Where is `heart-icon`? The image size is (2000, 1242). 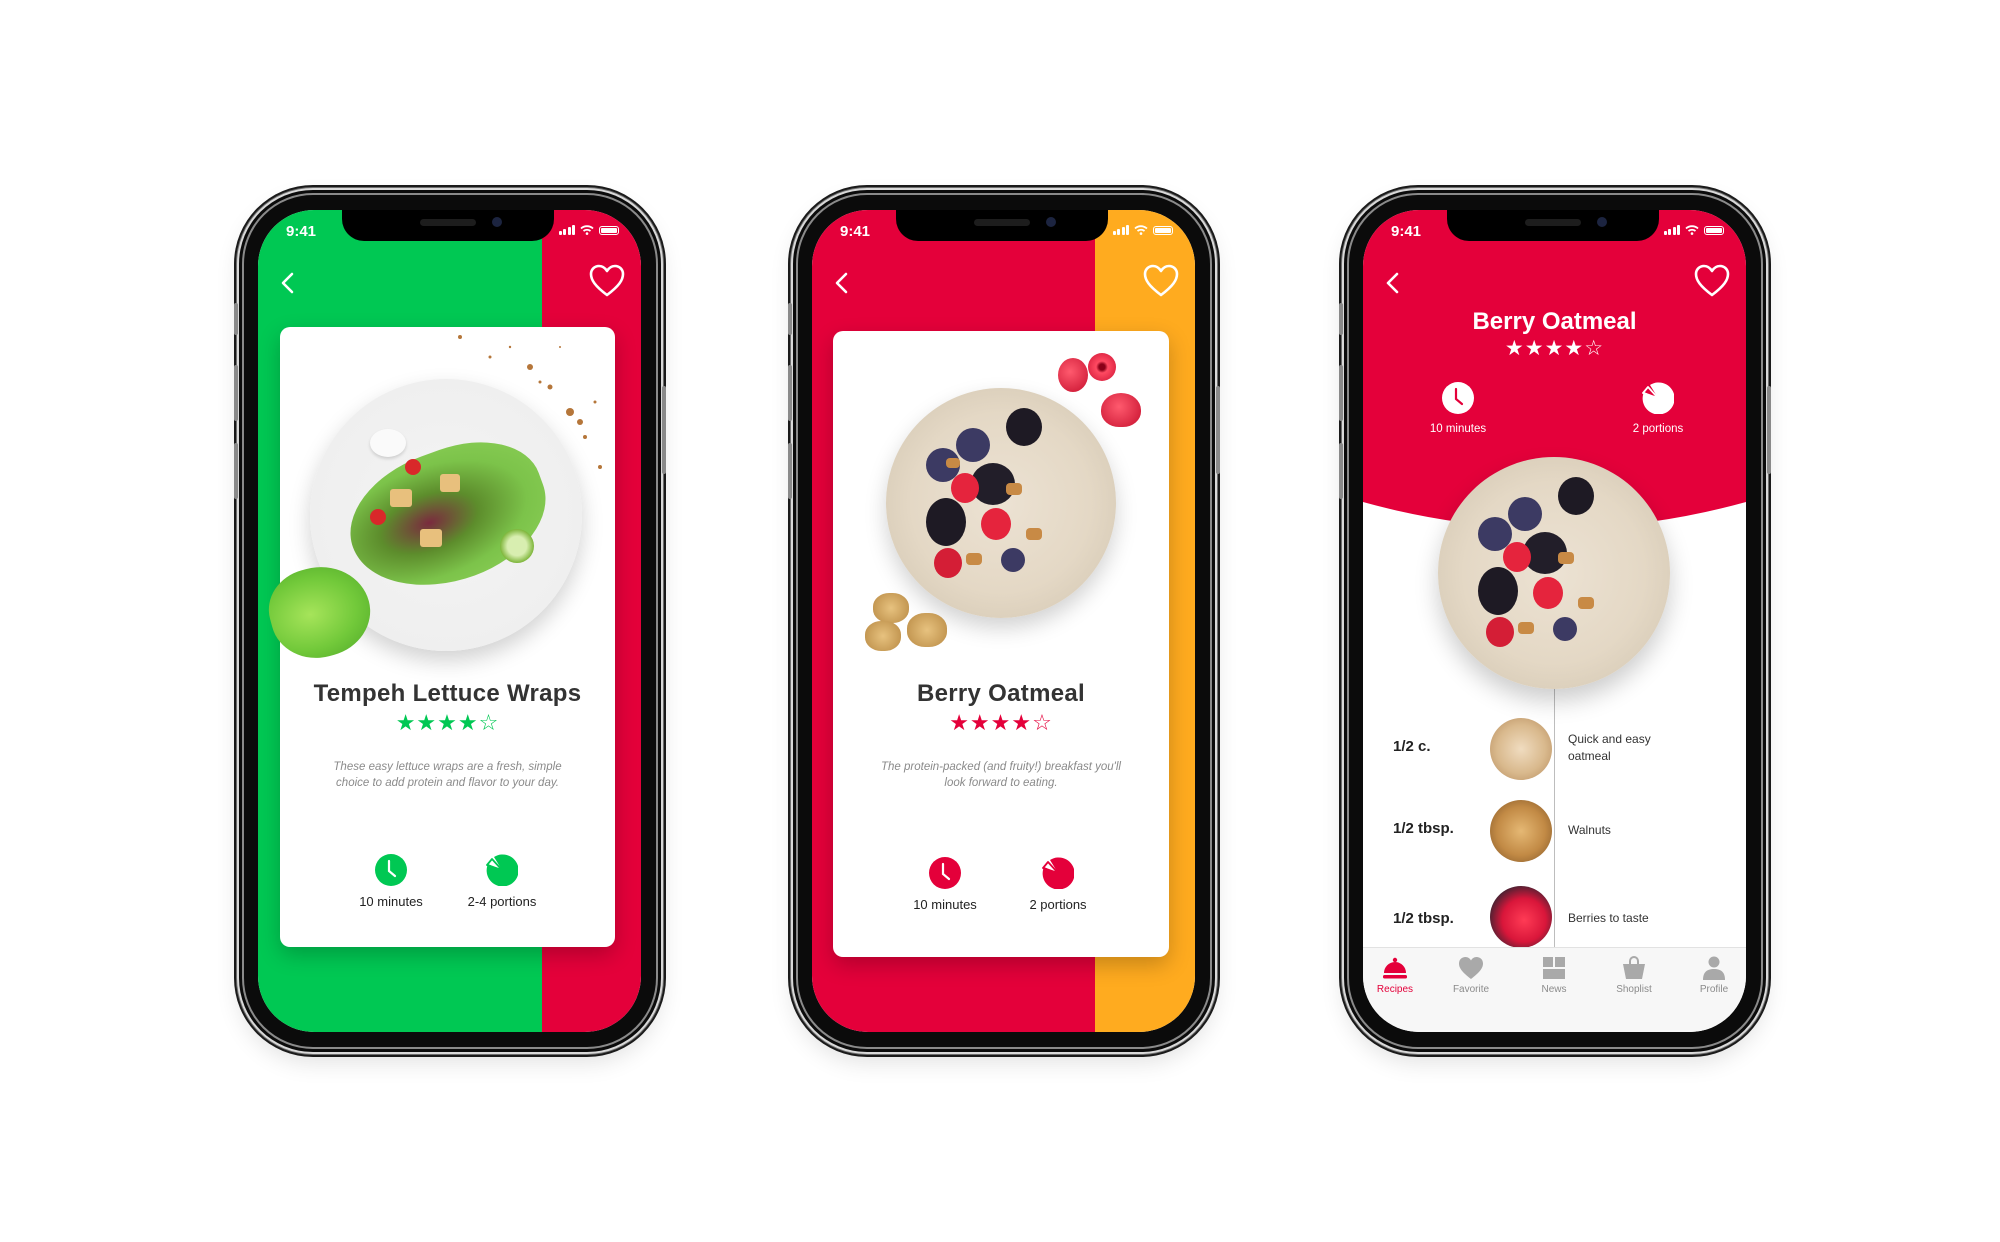 heart-icon is located at coordinates (1471, 968).